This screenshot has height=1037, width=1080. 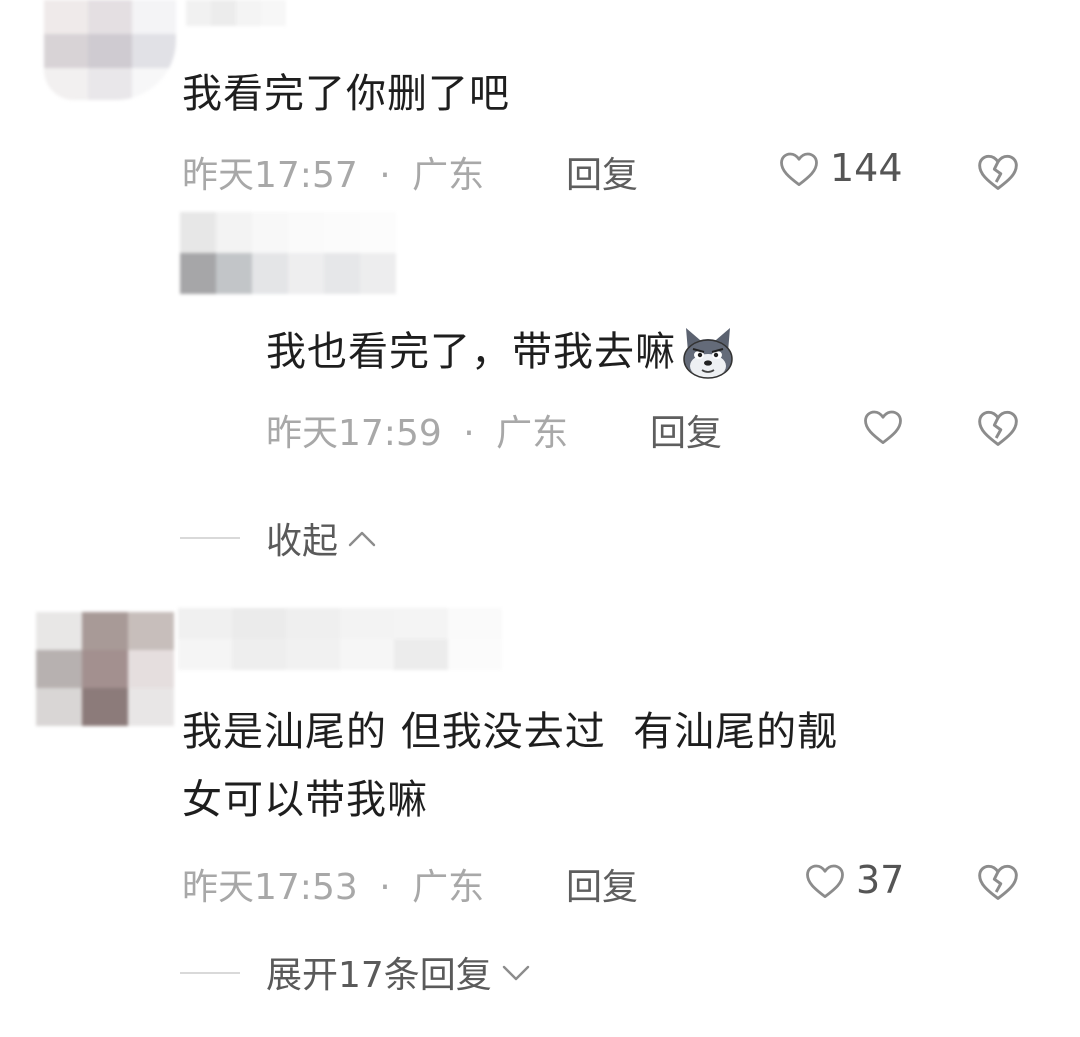 What do you see at coordinates (510, 732) in the screenshot?
I see `comment-text-line-1: 我是汕尾的 但我没去过 有汕尾的靓` at bounding box center [510, 732].